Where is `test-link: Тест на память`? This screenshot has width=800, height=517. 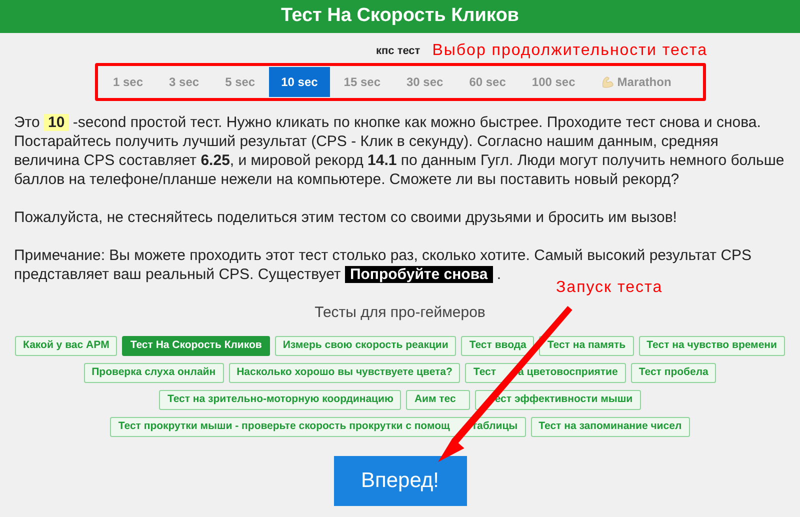 test-link: Тест на память is located at coordinates (586, 346).